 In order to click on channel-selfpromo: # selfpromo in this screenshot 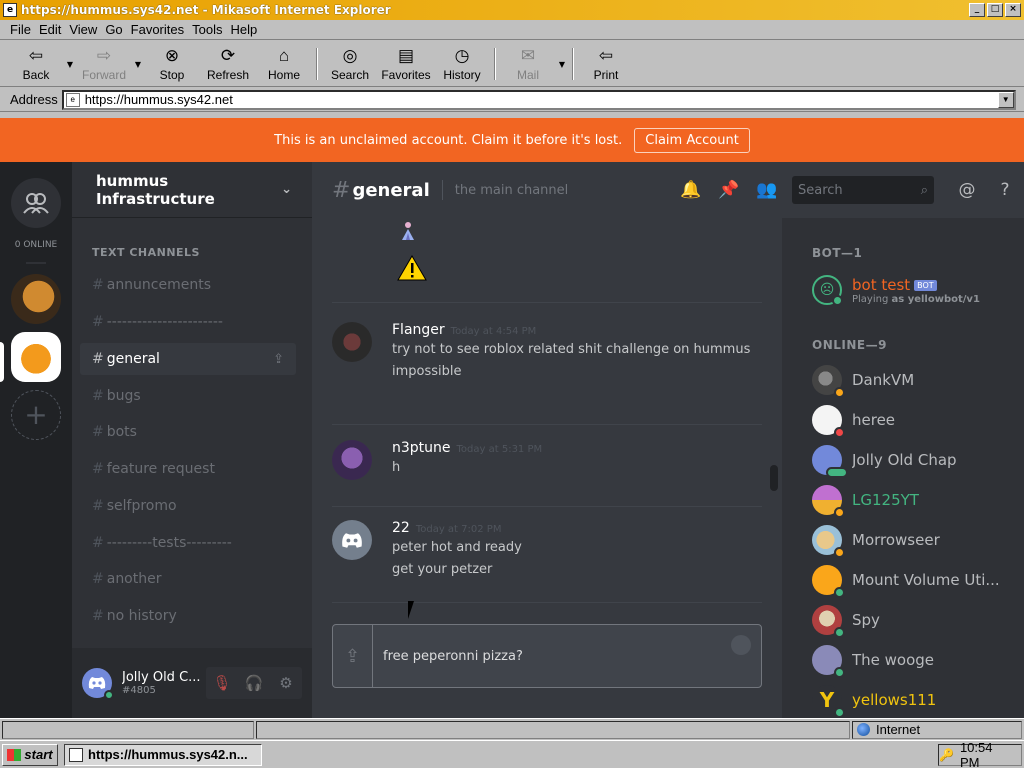, I will do `click(188, 506)`.